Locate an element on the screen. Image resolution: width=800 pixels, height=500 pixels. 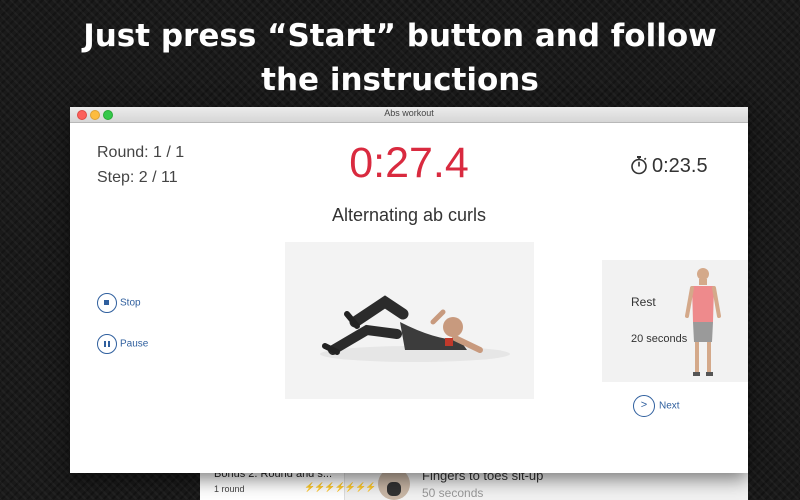
countdown-timer: 0:27.4 is located at coordinates (409, 163).